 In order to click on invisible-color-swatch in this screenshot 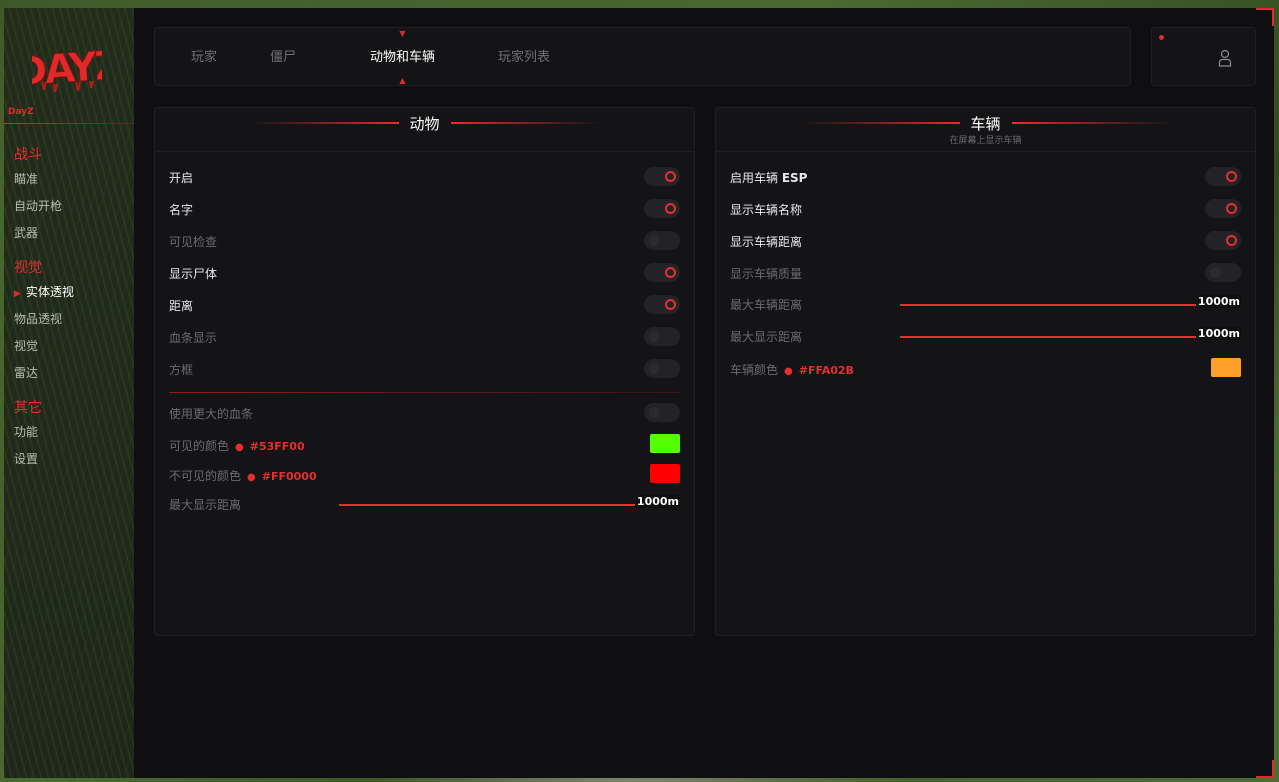, I will do `click(665, 473)`.